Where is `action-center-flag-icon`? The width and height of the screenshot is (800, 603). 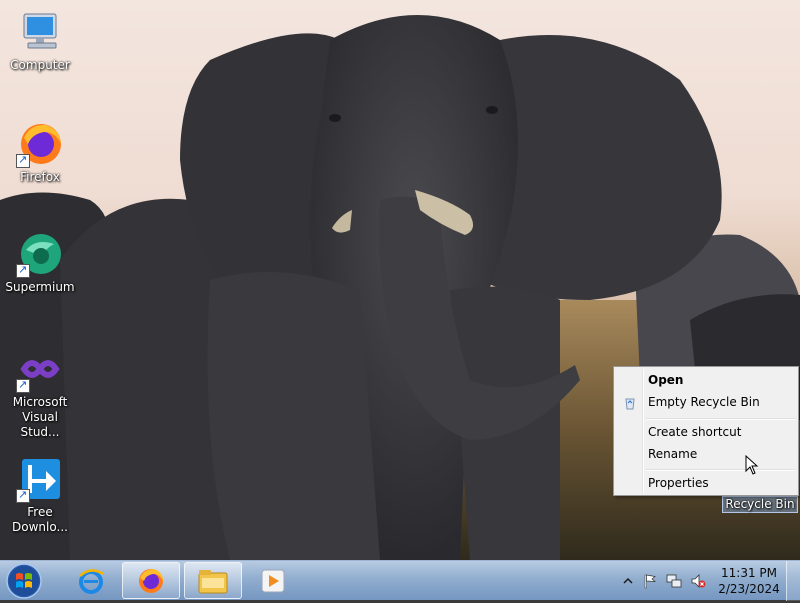 action-center-flag-icon is located at coordinates (650, 581).